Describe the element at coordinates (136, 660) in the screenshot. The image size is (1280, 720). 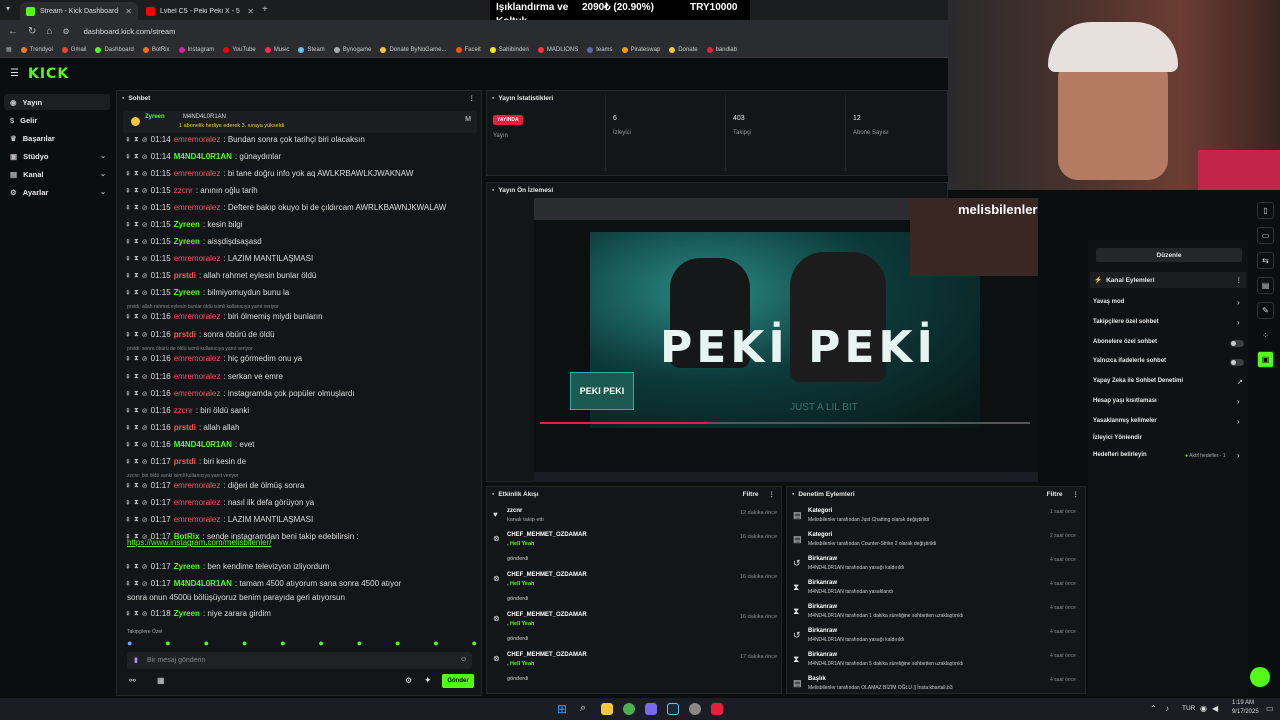
I see `mic-icon: ▮` at that location.